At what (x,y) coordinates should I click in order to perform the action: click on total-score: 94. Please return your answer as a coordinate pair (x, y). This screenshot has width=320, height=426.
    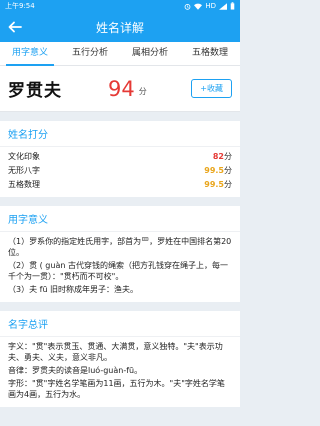
    Looking at the image, I should click on (121, 88).